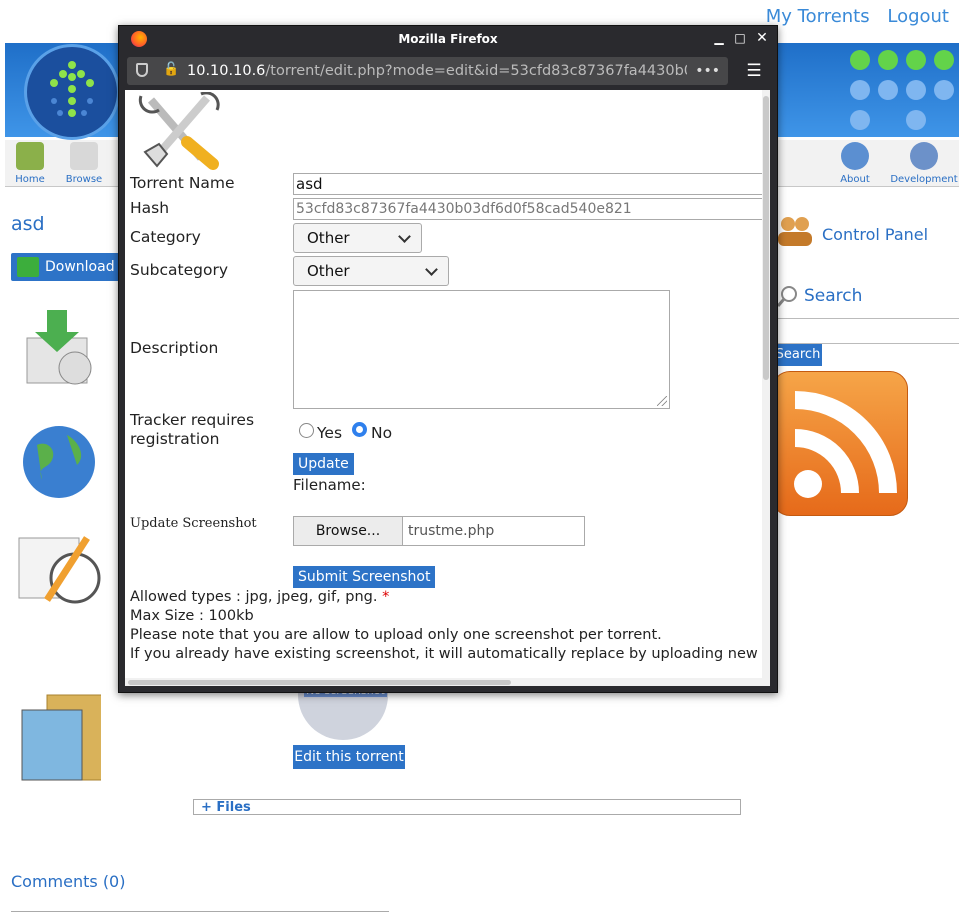  I want to click on search-input, so click(867, 331).